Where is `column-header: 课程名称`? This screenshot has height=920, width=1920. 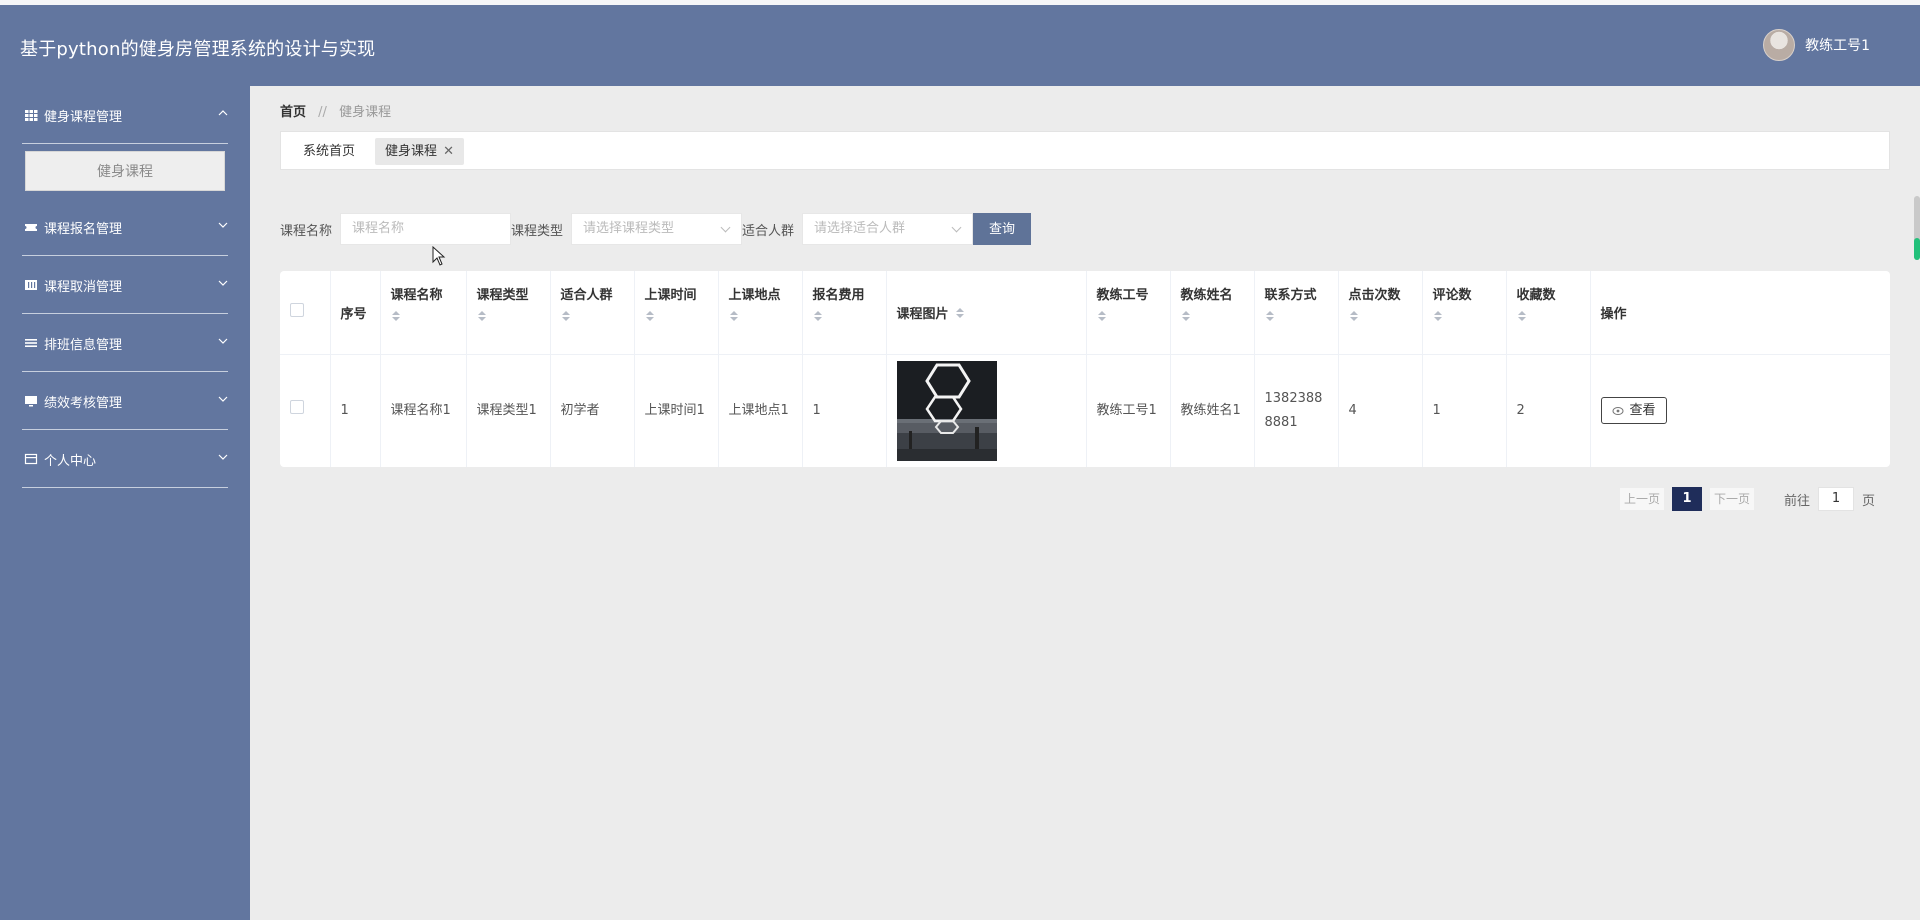 column-header: 课程名称 is located at coordinates (423, 313).